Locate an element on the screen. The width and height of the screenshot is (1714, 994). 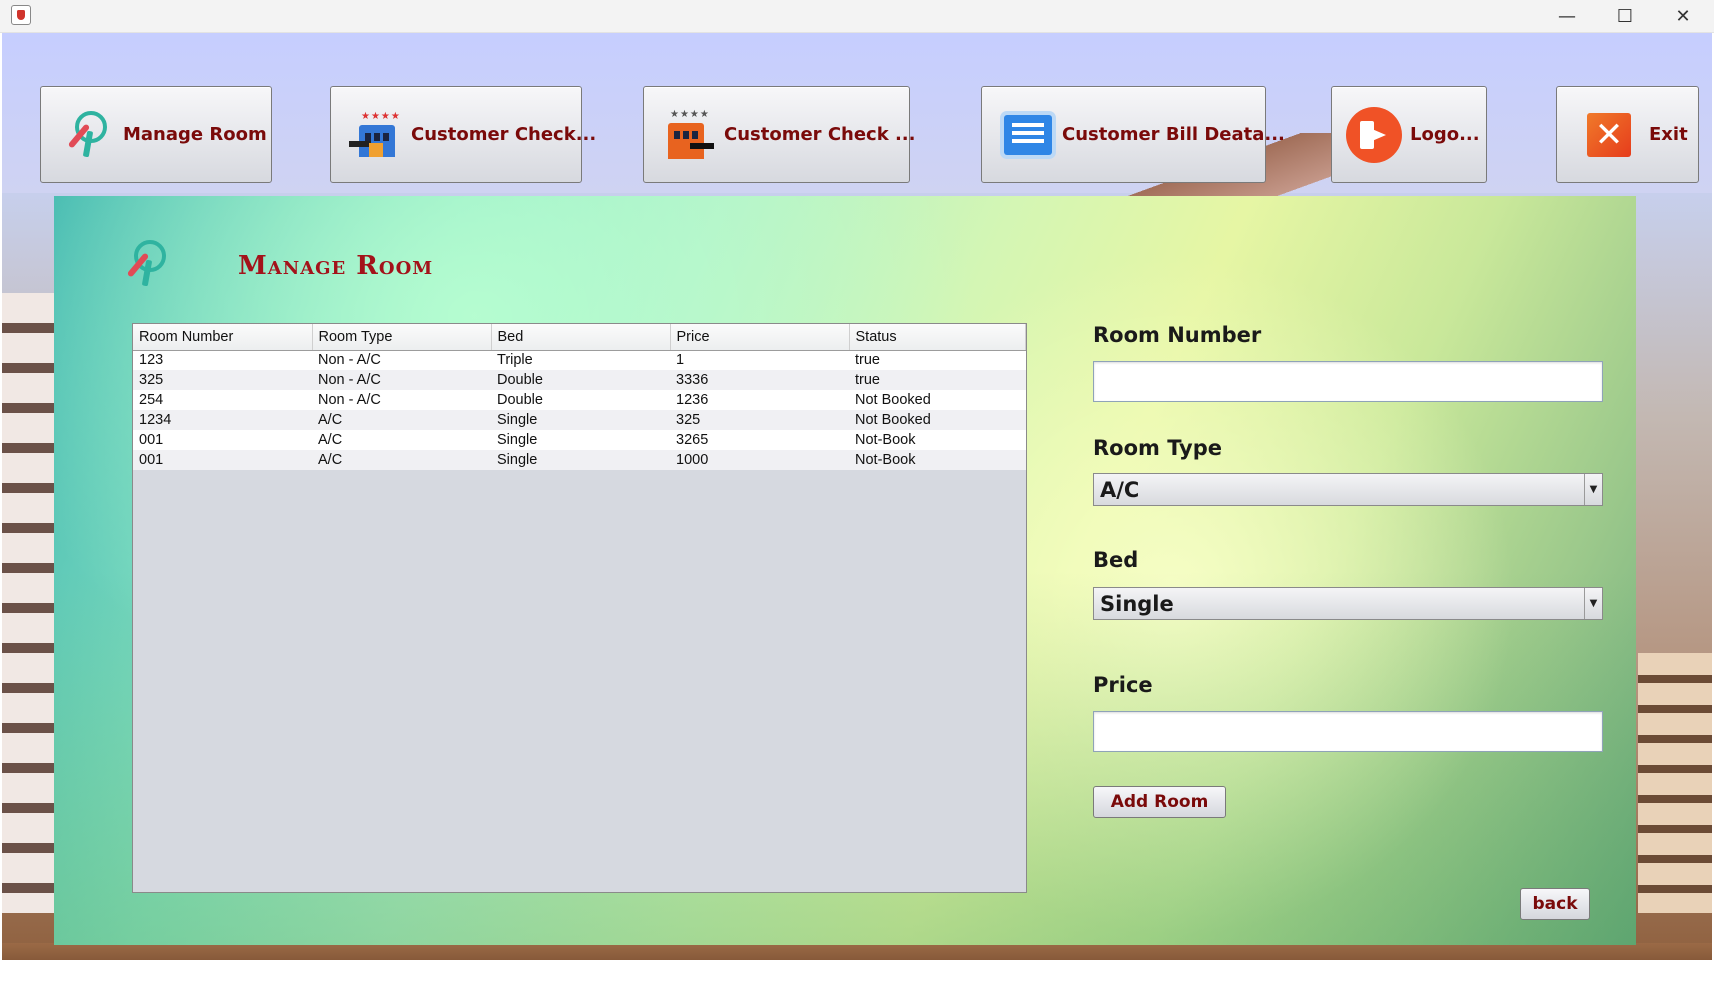
add-room-button: Add Room is located at coordinates (1159, 802).